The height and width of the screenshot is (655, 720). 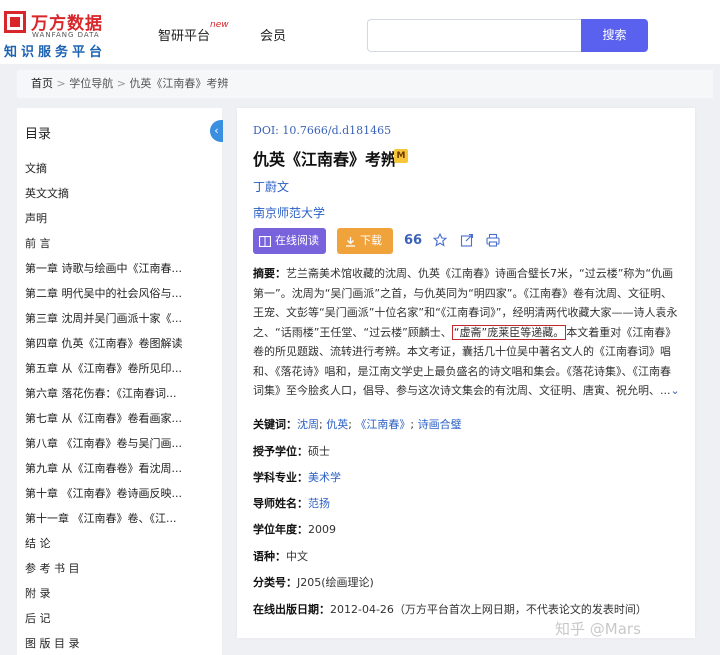 I want to click on degree-row: 授予学位：硕士, so click(x=291, y=451).